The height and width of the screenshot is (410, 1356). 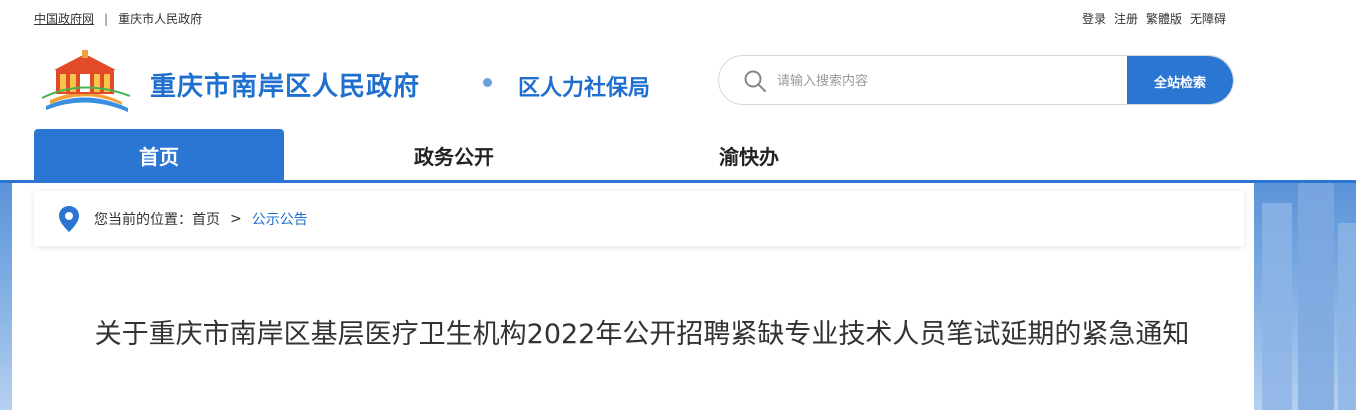 What do you see at coordinates (1208, 18) in the screenshot?
I see `accessibility-link: 无障碍` at bounding box center [1208, 18].